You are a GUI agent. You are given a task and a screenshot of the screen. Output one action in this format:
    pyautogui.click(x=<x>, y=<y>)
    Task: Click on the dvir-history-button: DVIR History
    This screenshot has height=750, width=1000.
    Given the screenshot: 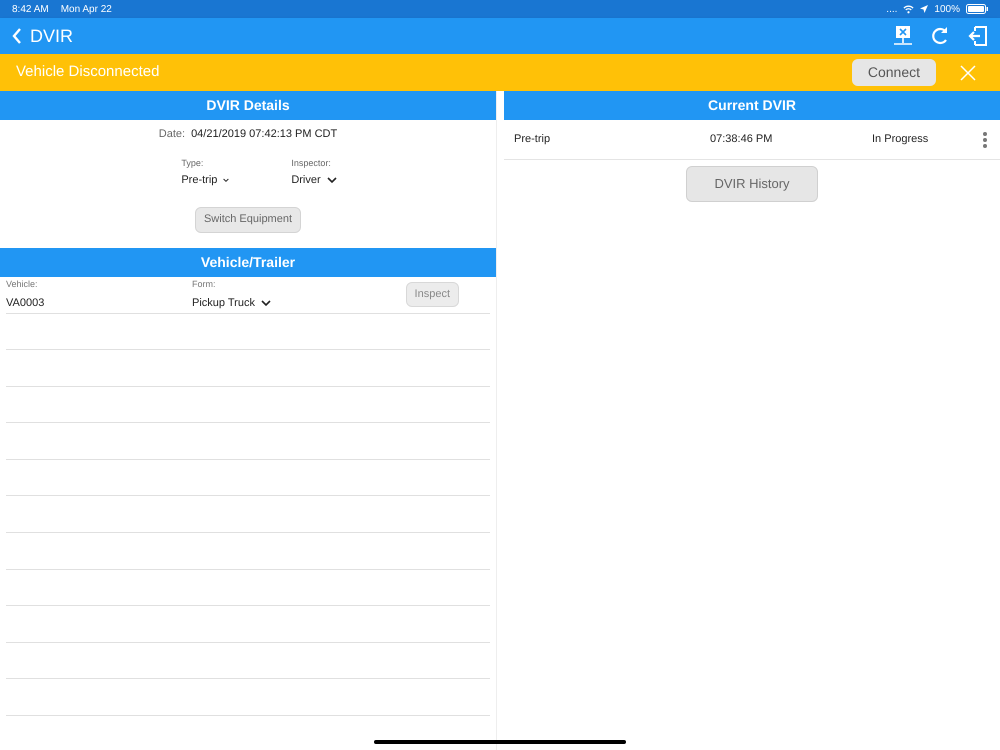 What is the action you would take?
    pyautogui.click(x=752, y=184)
    